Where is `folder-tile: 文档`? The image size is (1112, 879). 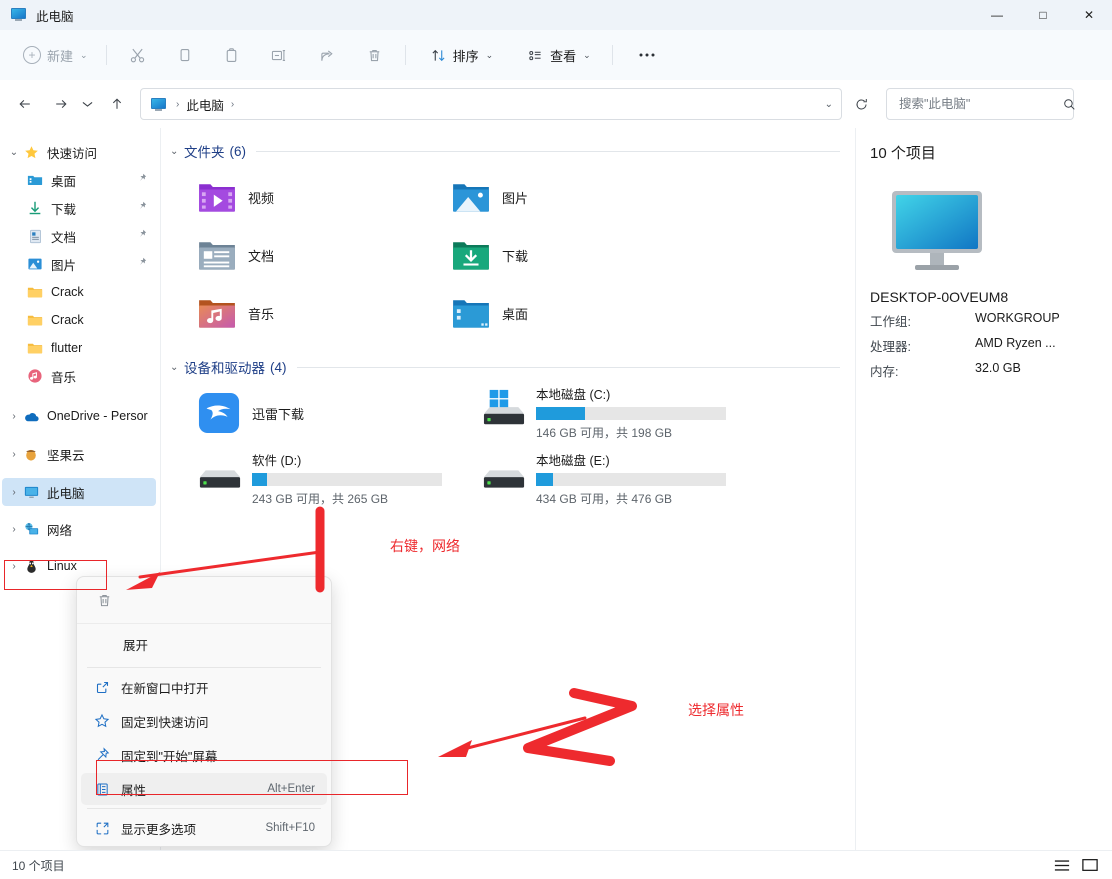
folder-tile: 文档 is located at coordinates (295, 255).